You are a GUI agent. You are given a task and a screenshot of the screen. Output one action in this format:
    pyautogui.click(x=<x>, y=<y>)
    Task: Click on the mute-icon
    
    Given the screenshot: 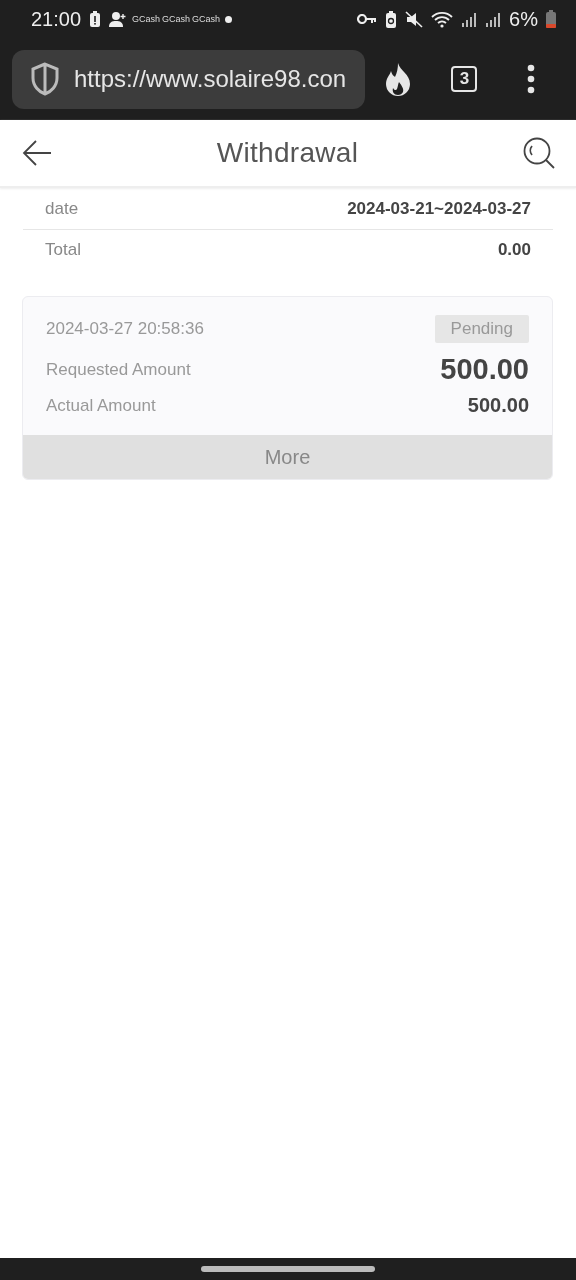 What is the action you would take?
    pyautogui.click(x=414, y=19)
    